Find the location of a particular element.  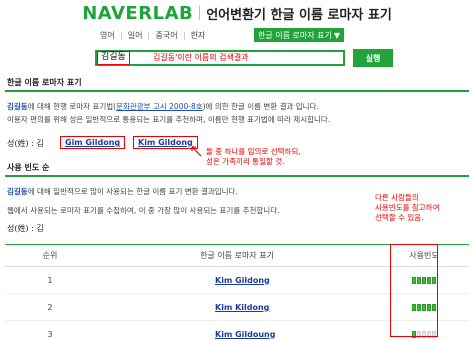

section2-description: 김길동에 대해 일반적으로 많이 사용되는 한글 이름 표기 변환 결과입니다. is located at coordinates (122, 191).